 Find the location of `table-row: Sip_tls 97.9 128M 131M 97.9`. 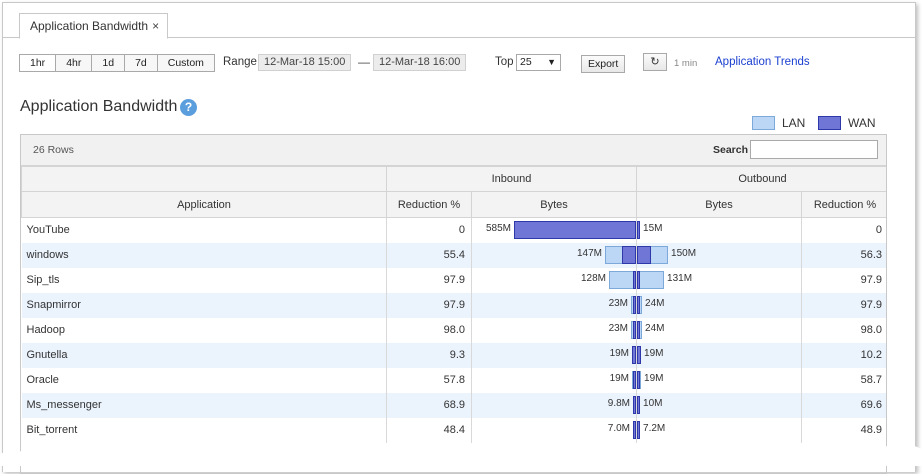

table-row: Sip_tls 97.9 128M 131M 97.9 is located at coordinates (453, 280).